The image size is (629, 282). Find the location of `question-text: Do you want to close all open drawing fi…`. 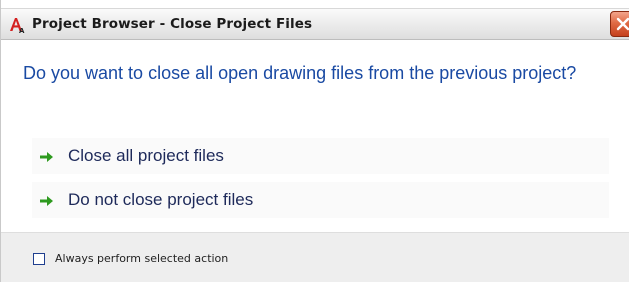

question-text: Do you want to close all open drawing fi… is located at coordinates (300, 73).